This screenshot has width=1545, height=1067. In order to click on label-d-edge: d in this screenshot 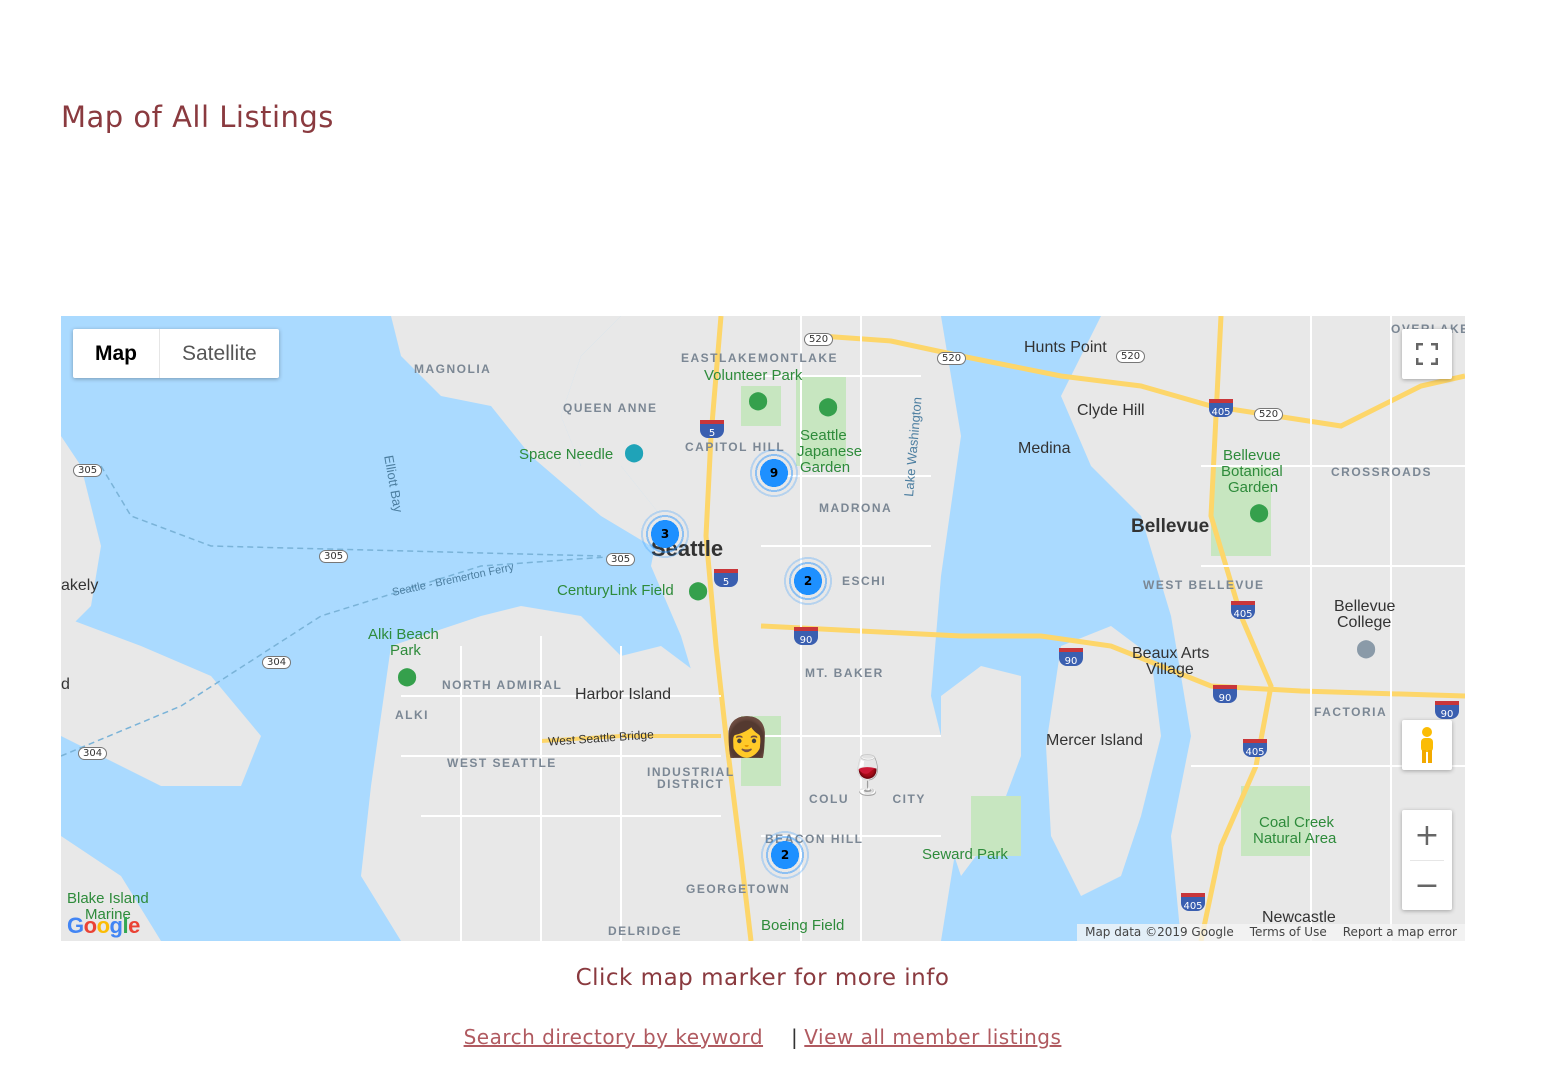, I will do `click(65, 684)`.